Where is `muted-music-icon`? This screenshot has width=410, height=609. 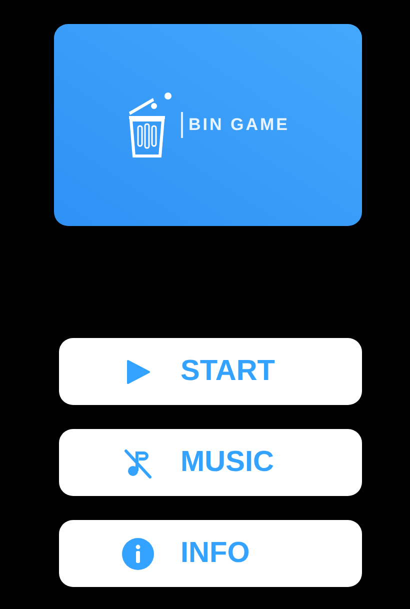
muted-music-icon is located at coordinates (138, 462).